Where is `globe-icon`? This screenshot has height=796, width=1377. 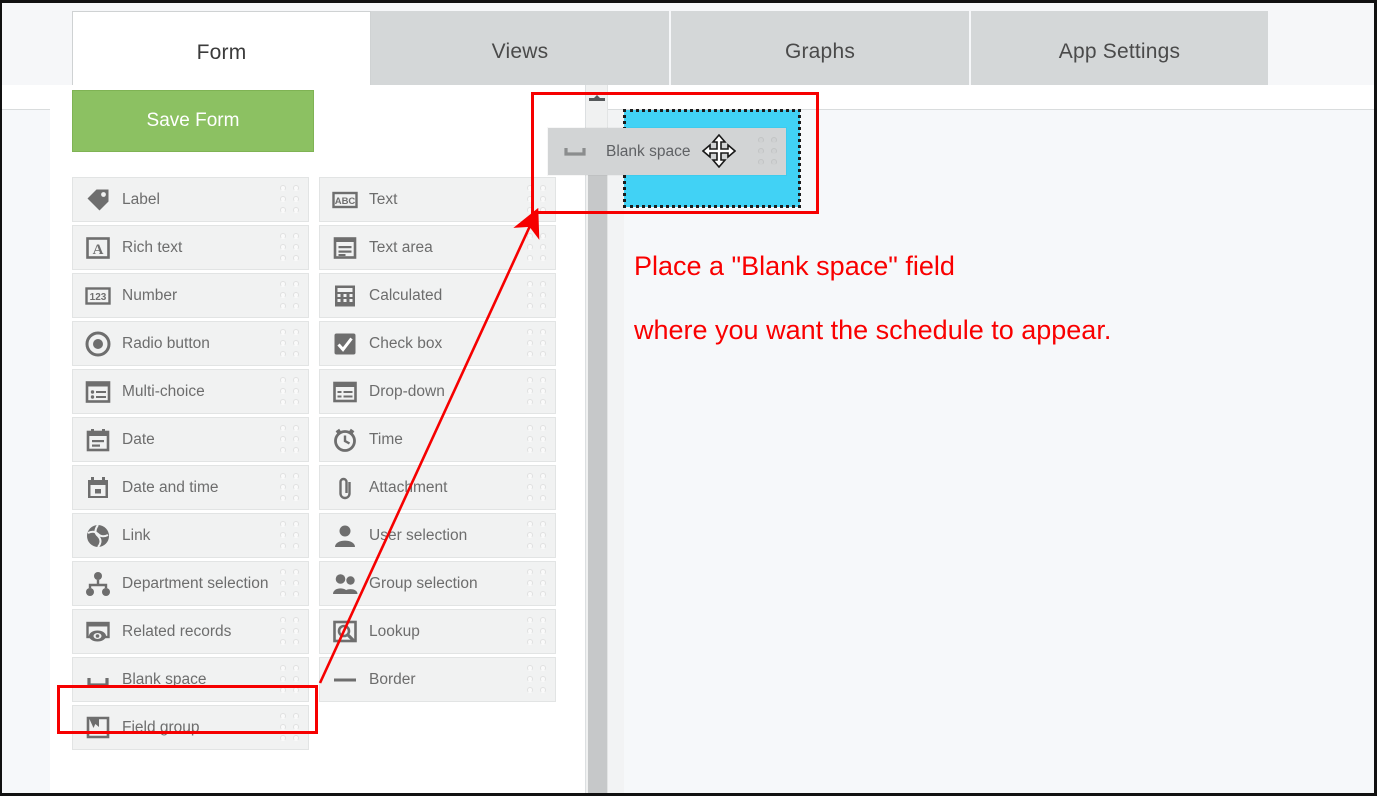 globe-icon is located at coordinates (98, 536).